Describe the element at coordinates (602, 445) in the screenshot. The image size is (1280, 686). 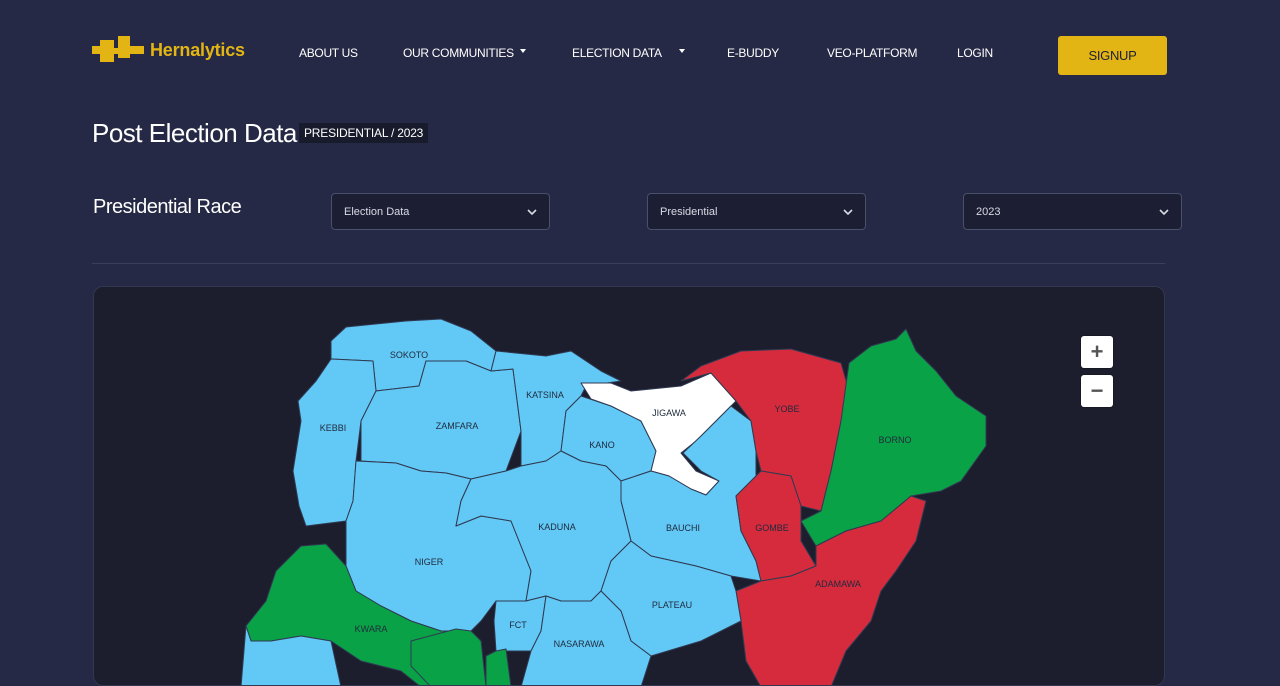
I see `label-kano: KANO` at that location.